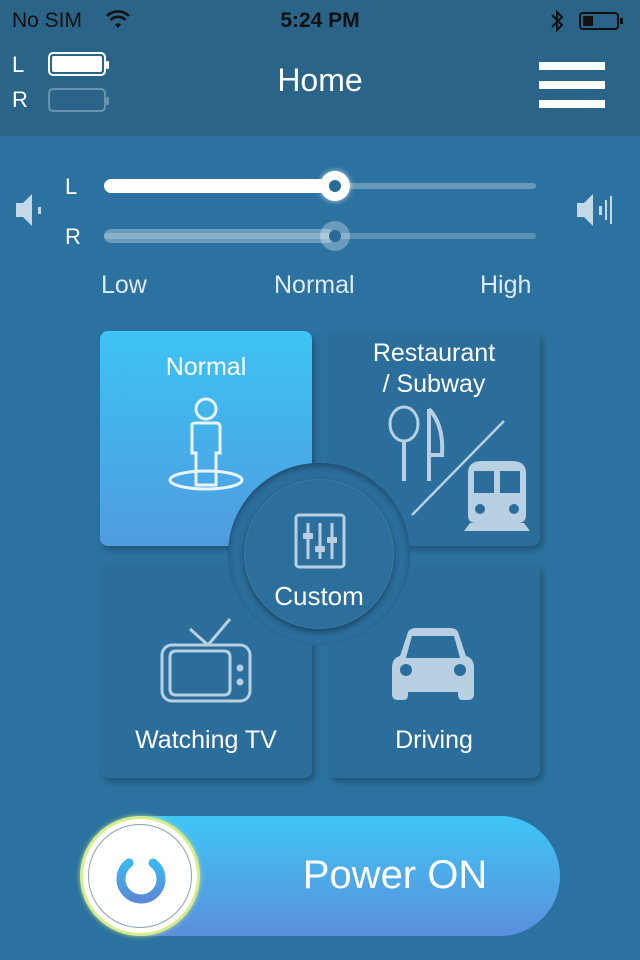 The image size is (640, 960). What do you see at coordinates (124, 285) in the screenshot?
I see `scale-low-label: Low` at bounding box center [124, 285].